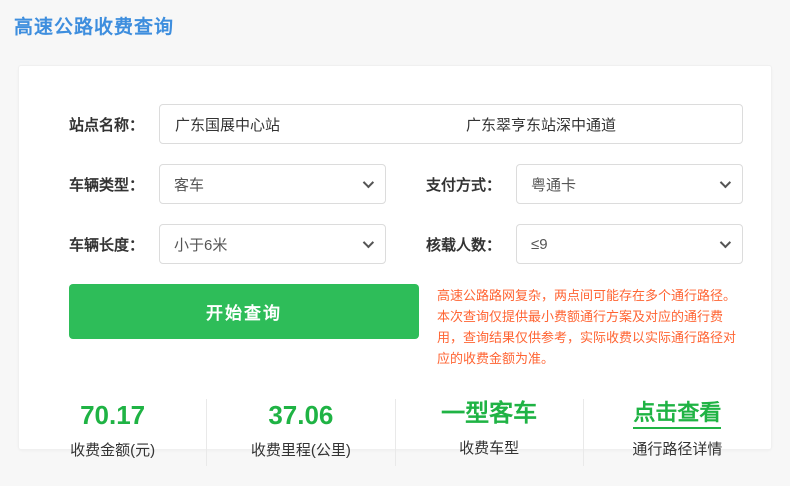  I want to click on vehicle-type-label: 车辆类型：, so click(107, 185).